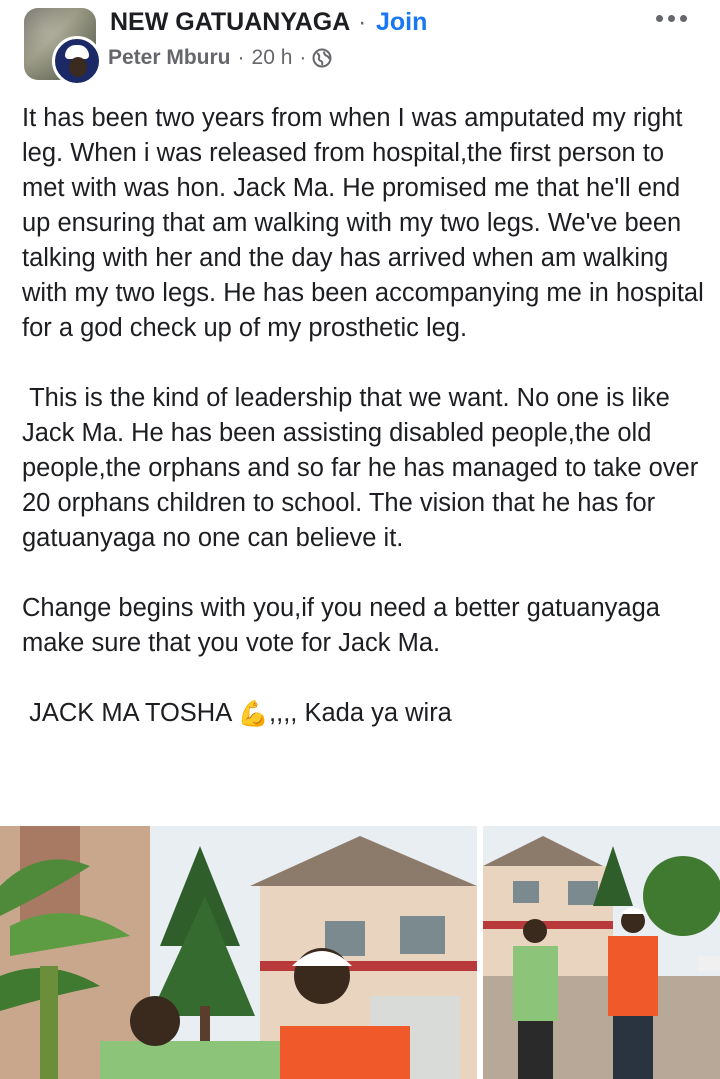  What do you see at coordinates (253, 713) in the screenshot?
I see `flexed-biceps-icon: 💪` at bounding box center [253, 713].